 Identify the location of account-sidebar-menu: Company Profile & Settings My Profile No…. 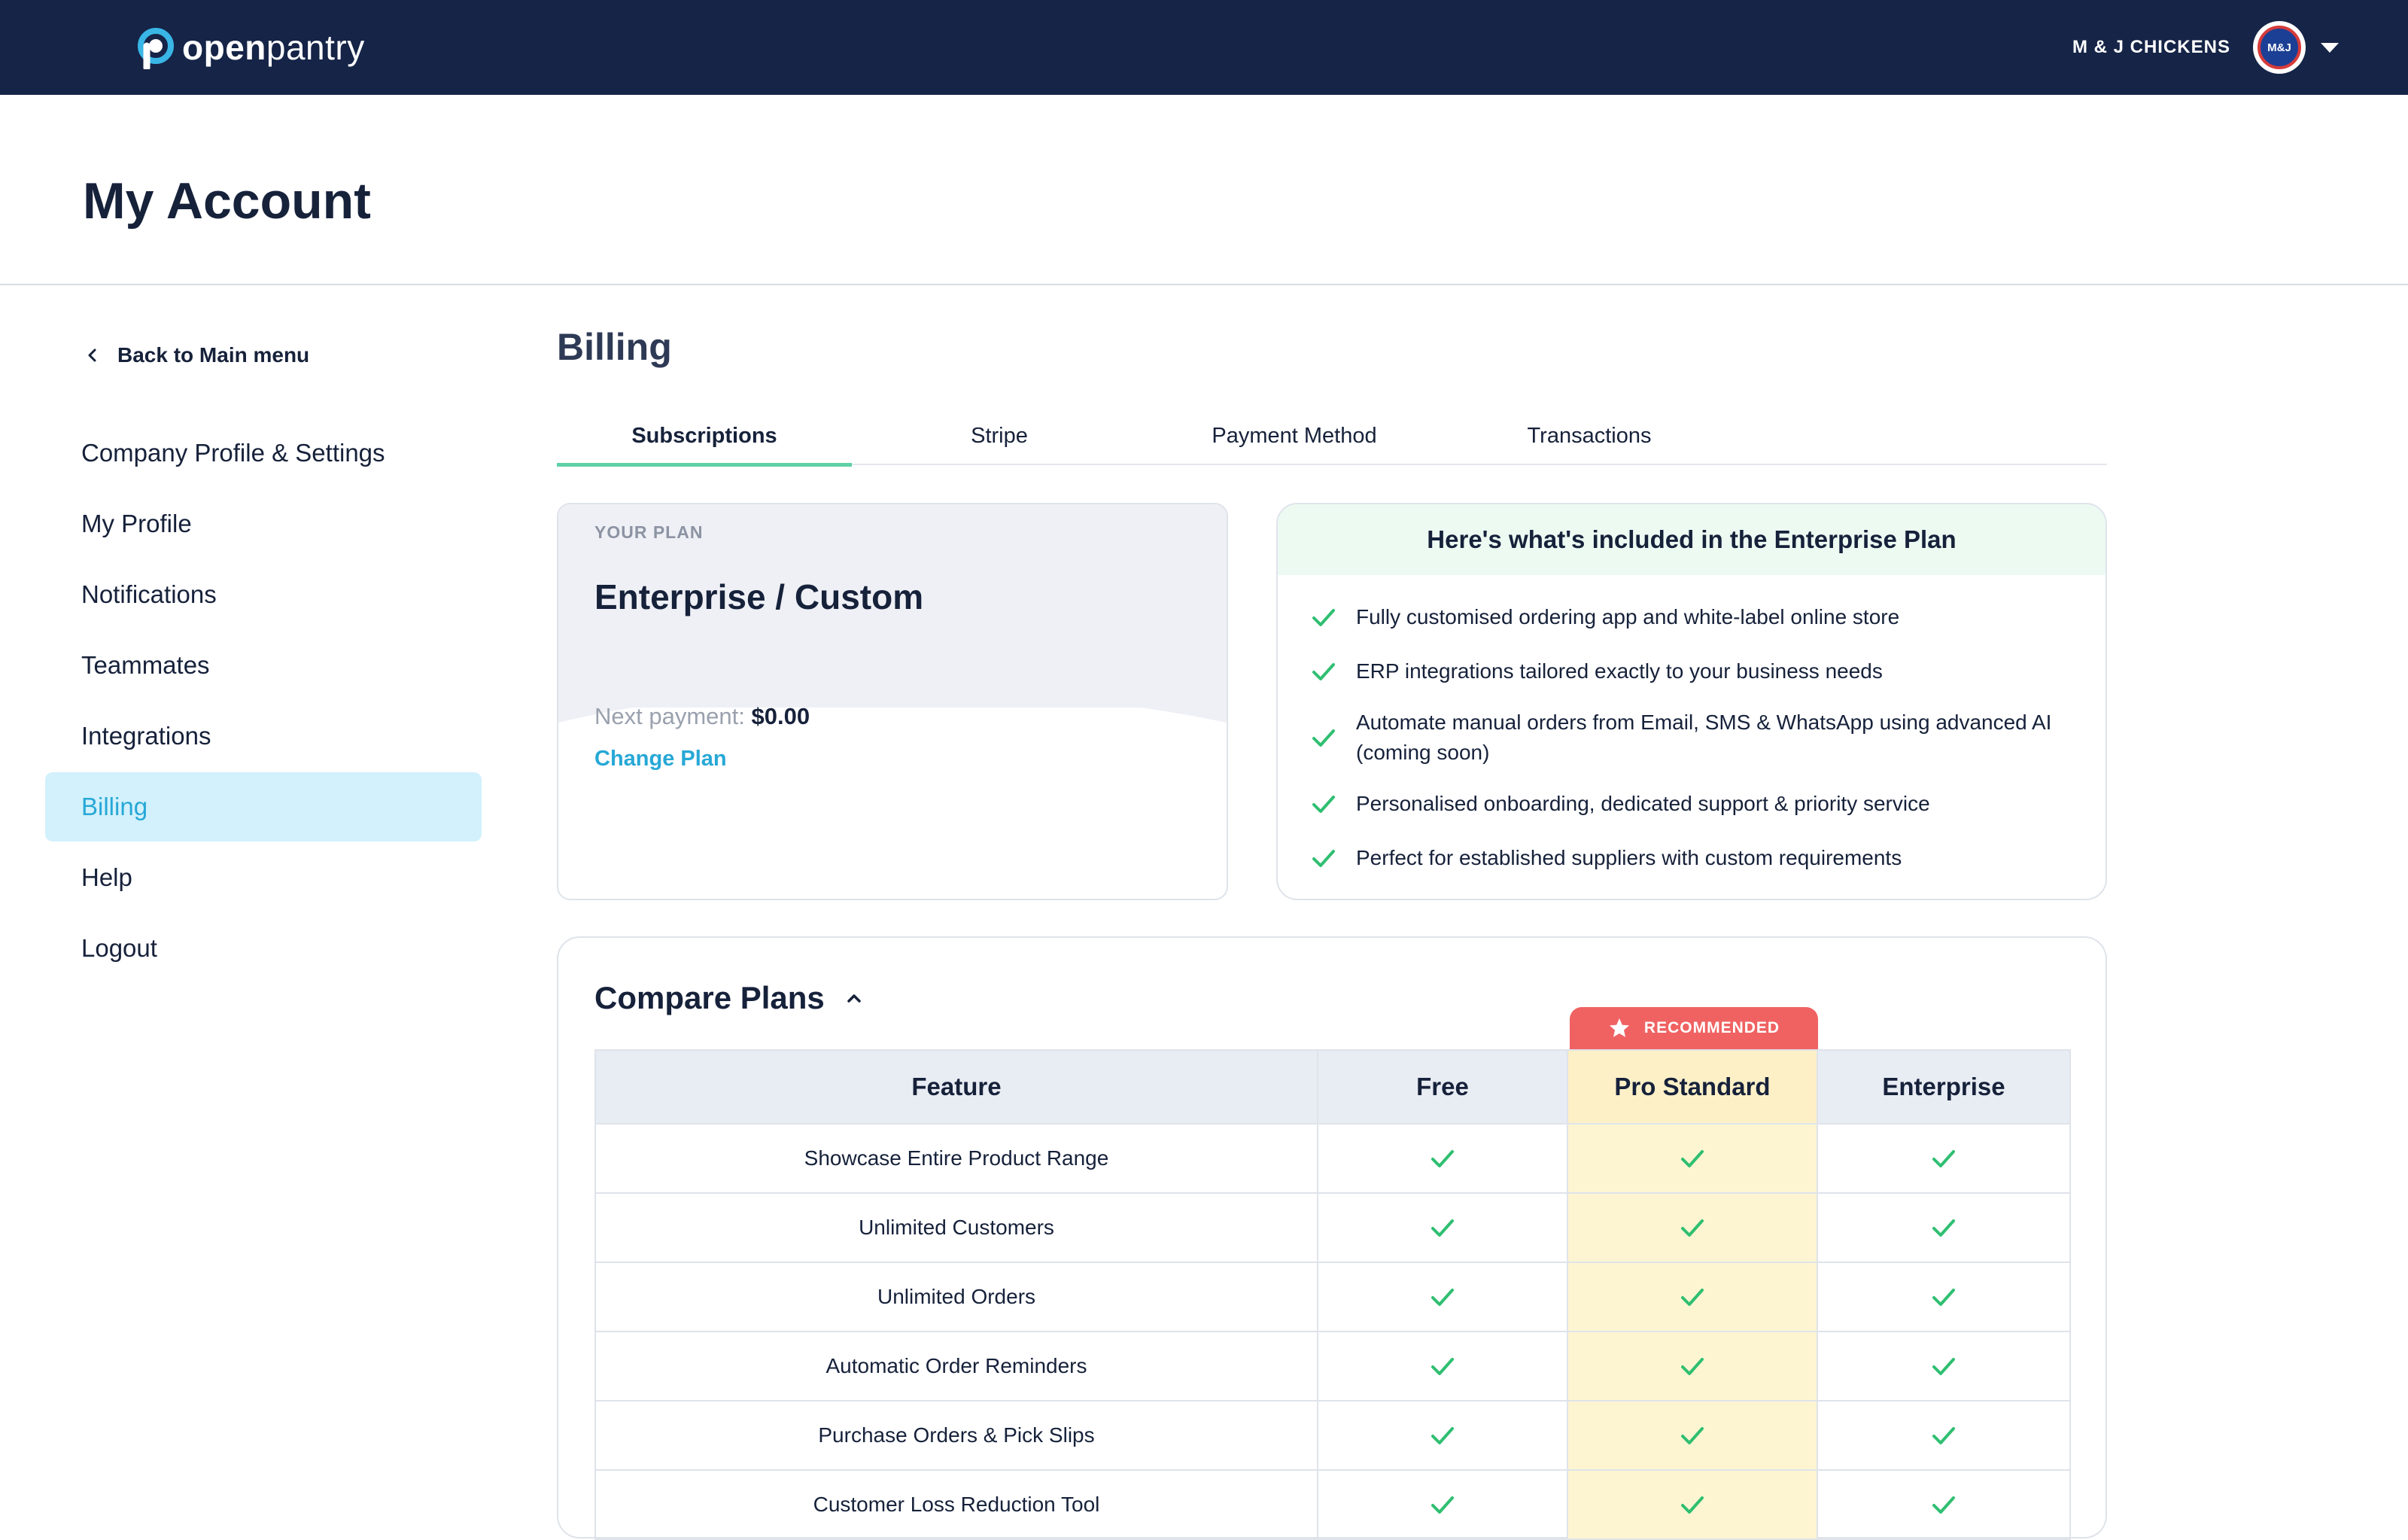
(263, 701).